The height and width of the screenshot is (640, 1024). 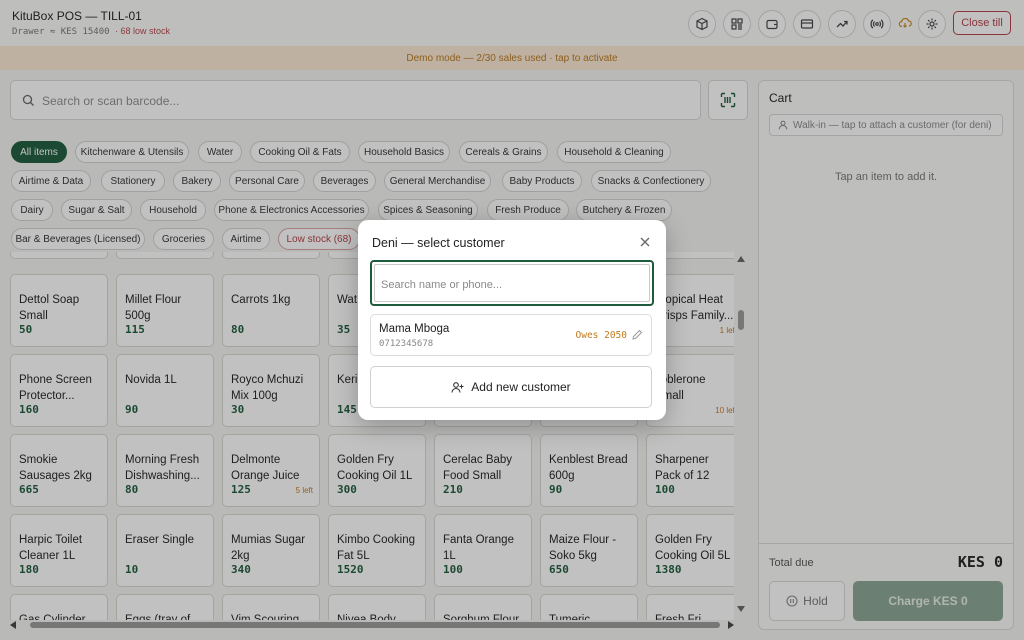 I want to click on customer-search-input, so click(x=516, y=285).